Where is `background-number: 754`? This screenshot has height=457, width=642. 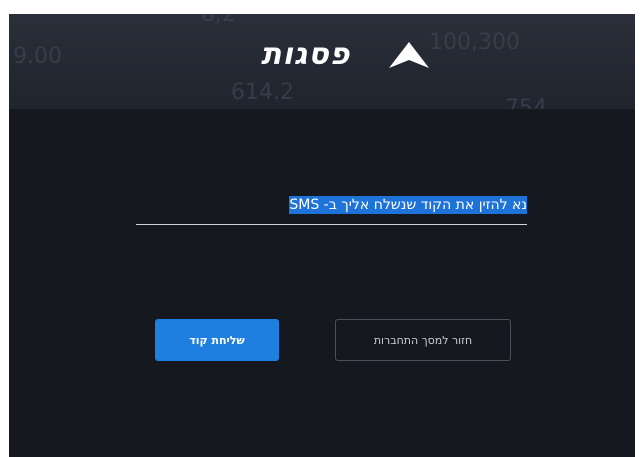
background-number: 754 is located at coordinates (526, 102).